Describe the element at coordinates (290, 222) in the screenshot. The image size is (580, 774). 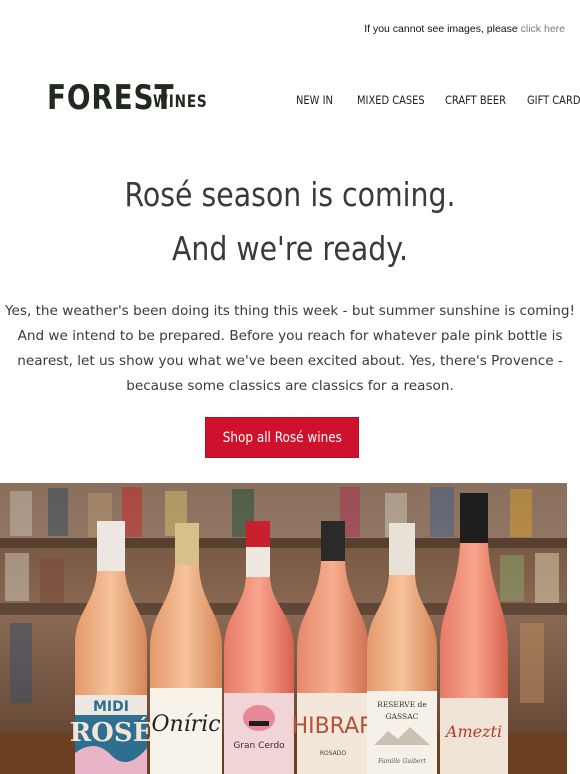
I see `hero-headline: Rosé season is coming. And we're ready.` at that location.